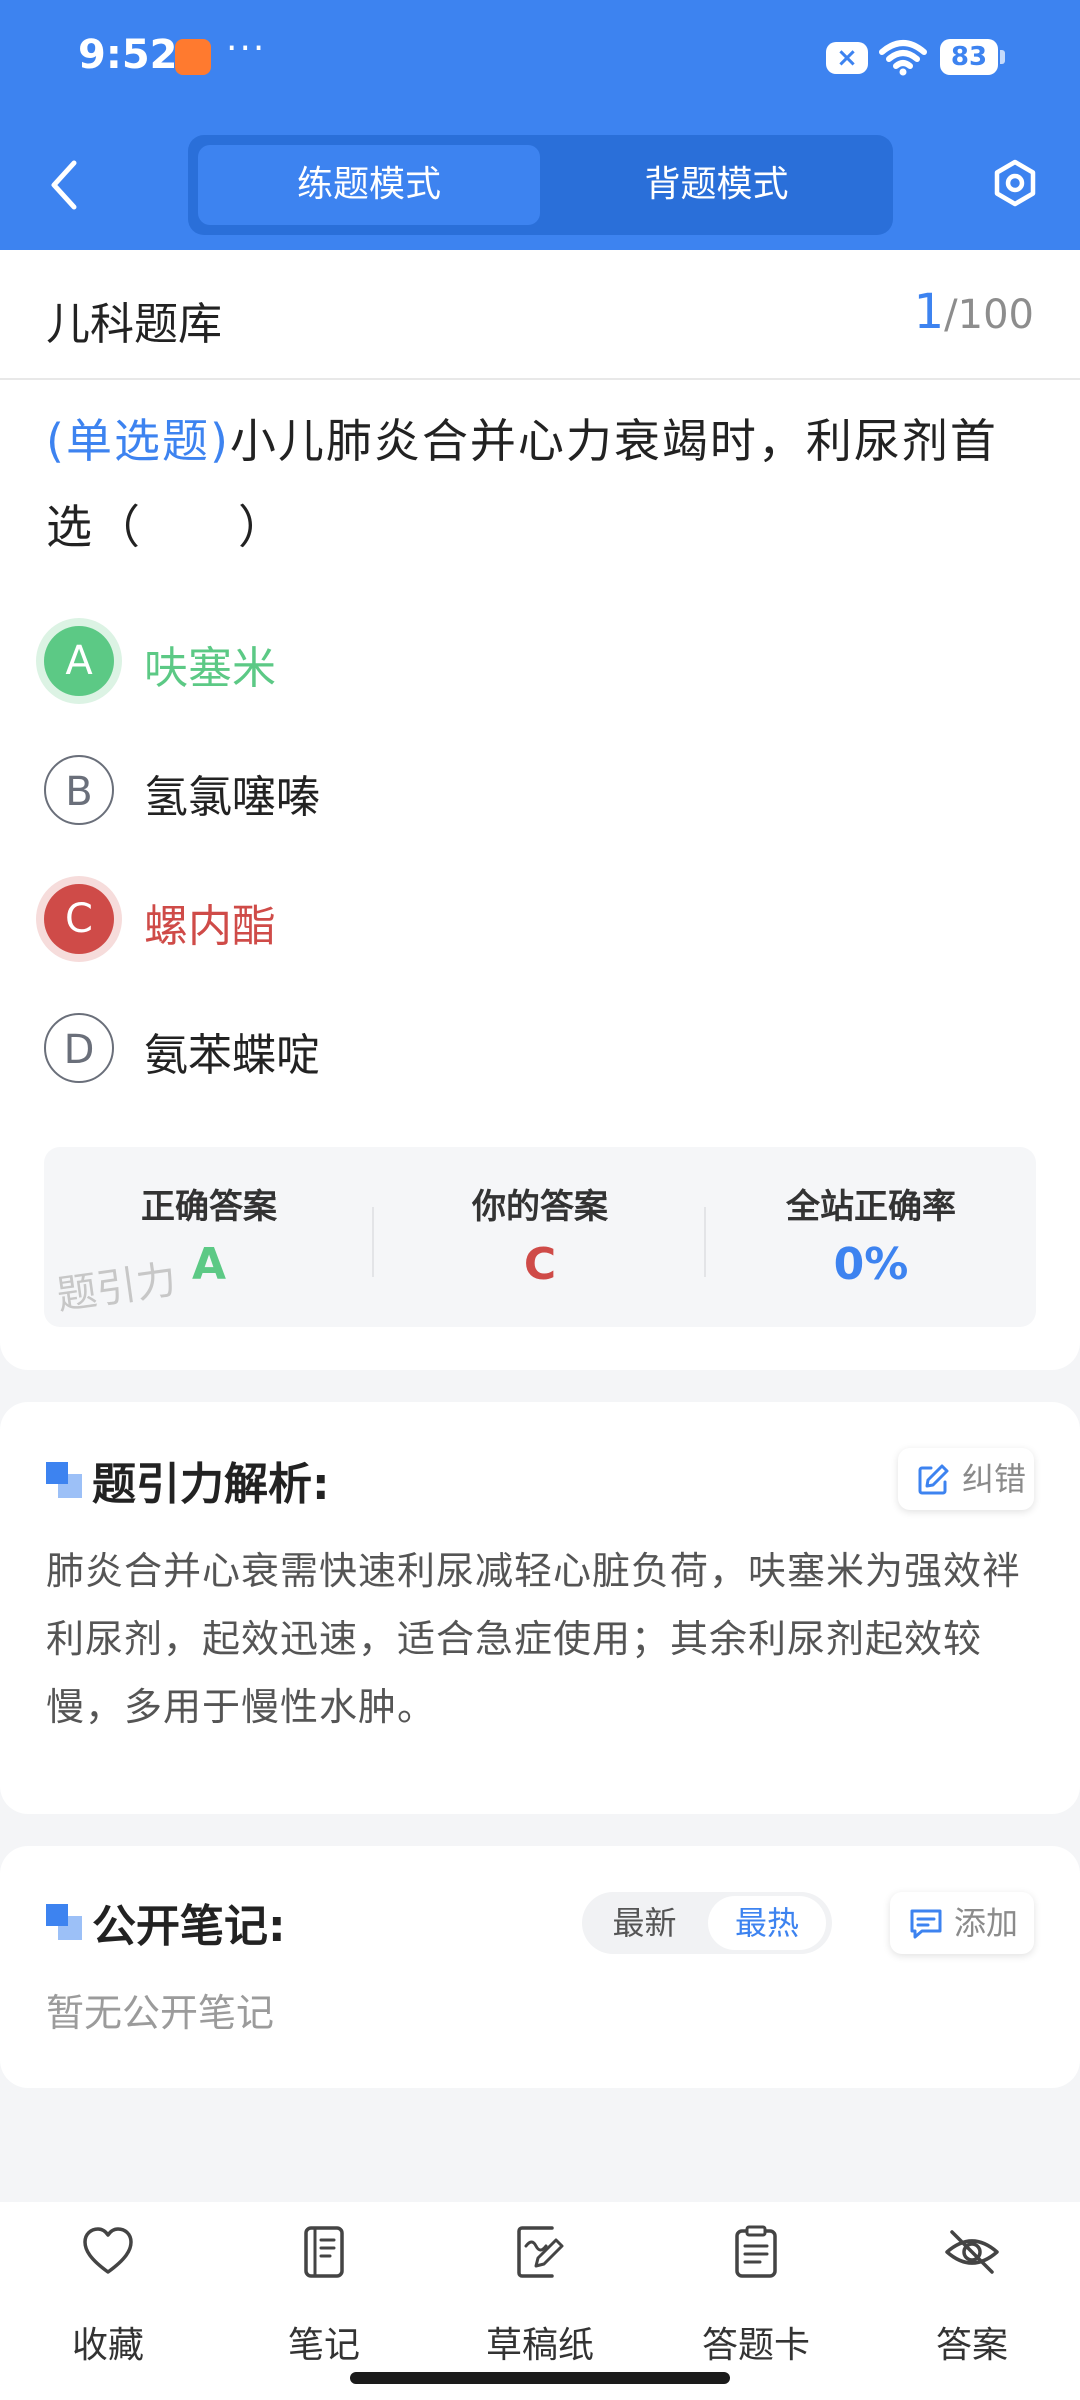  I want to click on option-text: 氢氯噻嗪, so click(232, 797).